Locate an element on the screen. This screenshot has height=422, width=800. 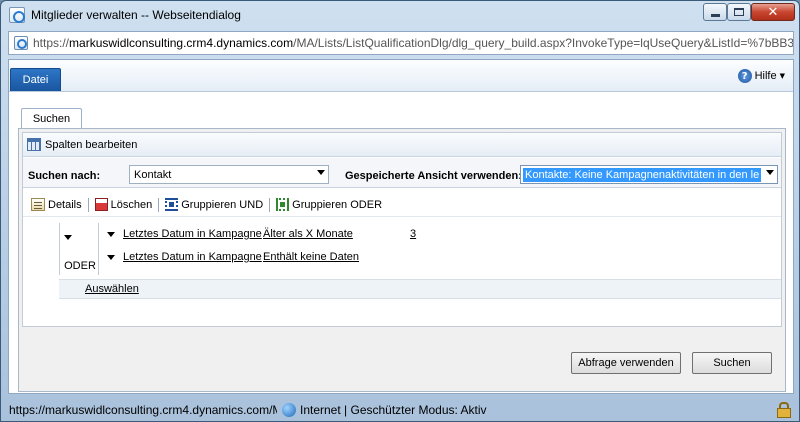
details-icon is located at coordinates (38, 204).